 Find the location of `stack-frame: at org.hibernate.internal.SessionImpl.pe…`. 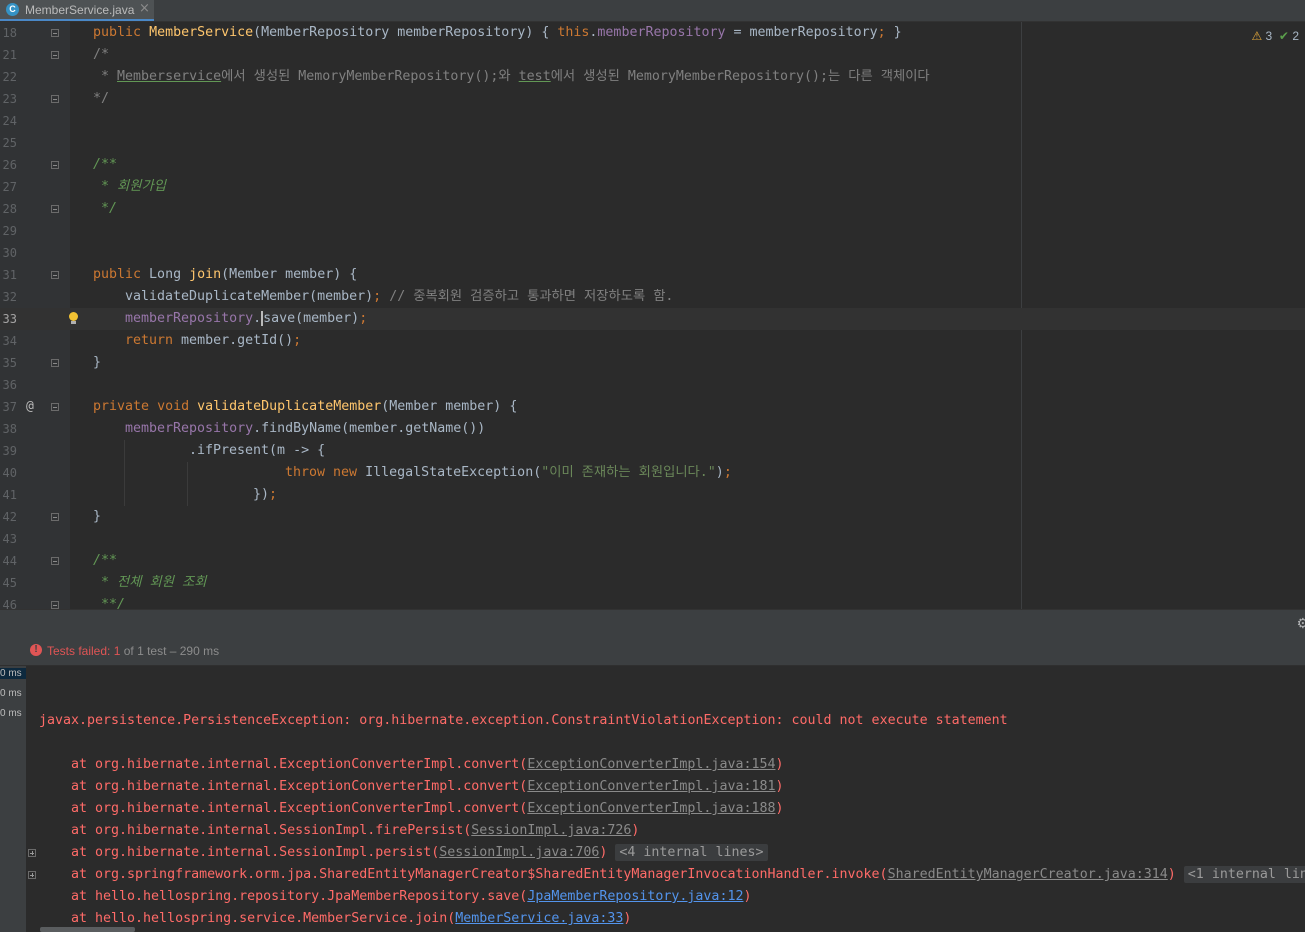

stack-frame: at org.hibernate.internal.SessionImpl.pe… is located at coordinates (419, 853).